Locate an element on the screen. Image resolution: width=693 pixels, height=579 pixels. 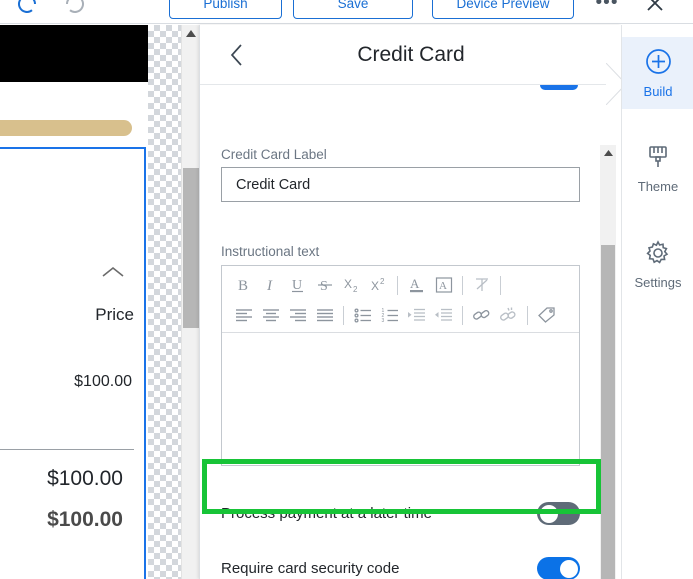
underline-icon: U is located at coordinates (297, 285).